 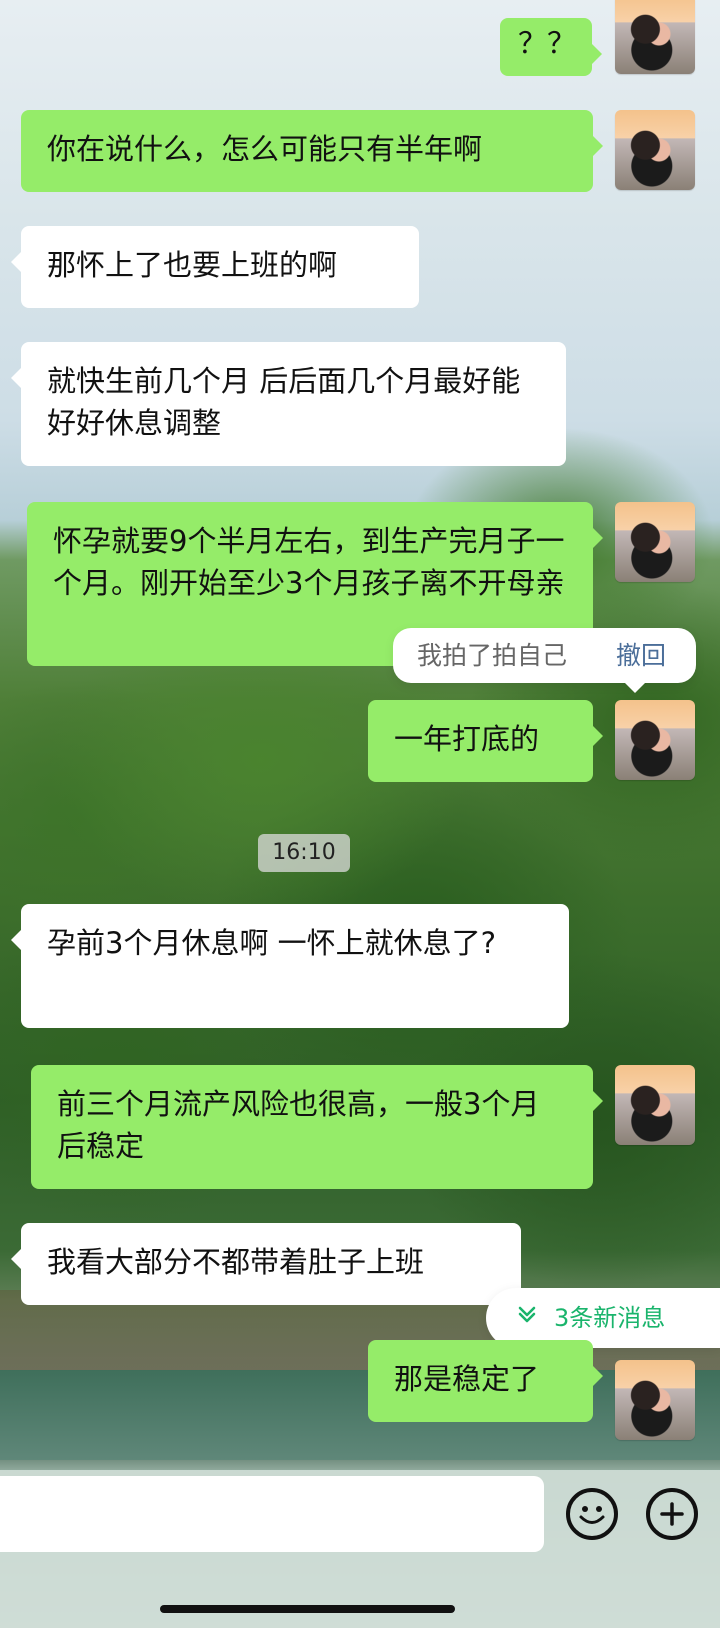 I want to click on message-bubble: ？？, so click(x=551, y=47).